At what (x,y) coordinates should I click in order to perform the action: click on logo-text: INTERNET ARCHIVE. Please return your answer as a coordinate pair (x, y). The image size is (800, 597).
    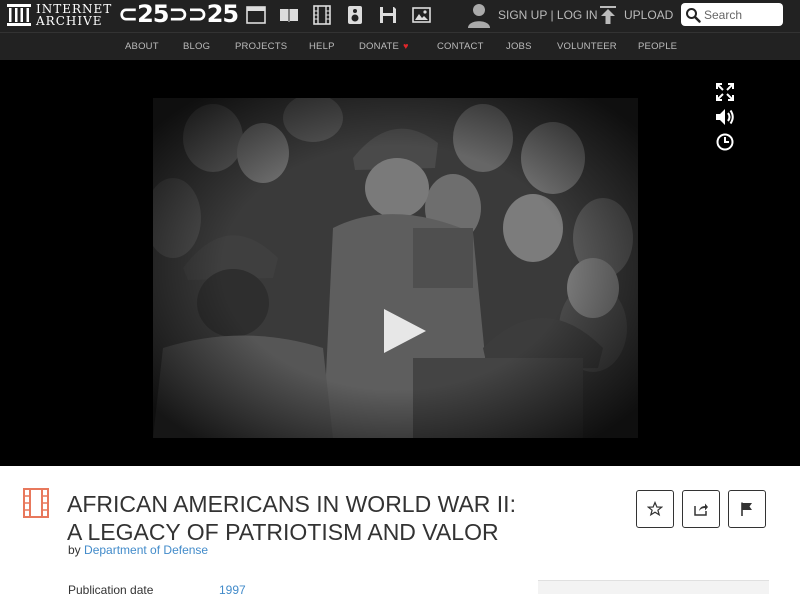
    Looking at the image, I should click on (74, 15).